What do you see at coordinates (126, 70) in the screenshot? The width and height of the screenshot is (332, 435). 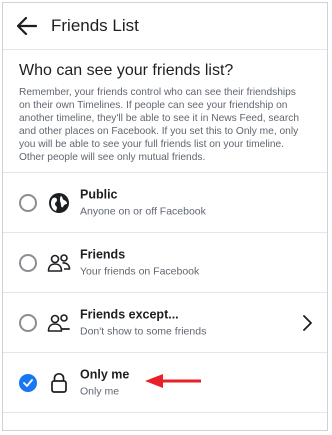 I see `section-heading: Who can see your friends list?` at bounding box center [126, 70].